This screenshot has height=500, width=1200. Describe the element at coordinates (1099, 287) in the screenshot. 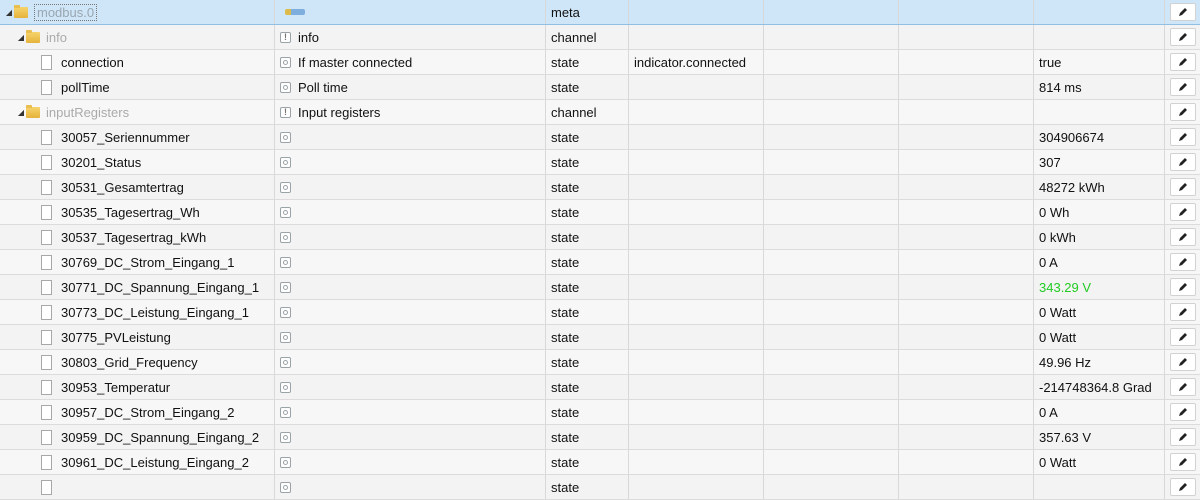

I see `row-value: 343.29 V` at that location.